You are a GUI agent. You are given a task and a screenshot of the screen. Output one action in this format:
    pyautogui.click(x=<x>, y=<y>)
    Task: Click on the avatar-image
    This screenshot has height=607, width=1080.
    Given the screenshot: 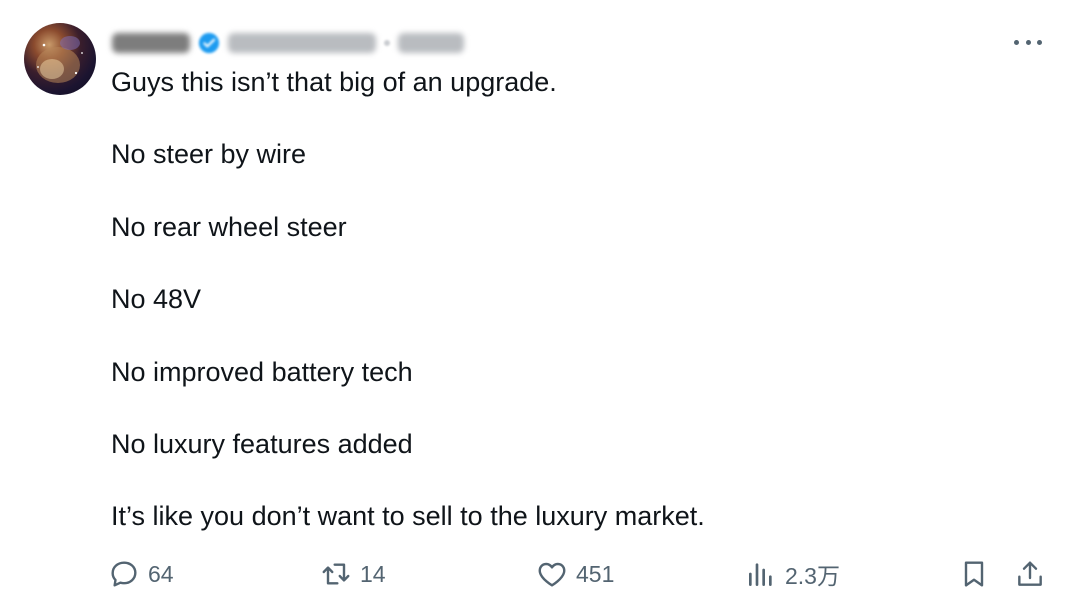 What is the action you would take?
    pyautogui.click(x=59, y=59)
    